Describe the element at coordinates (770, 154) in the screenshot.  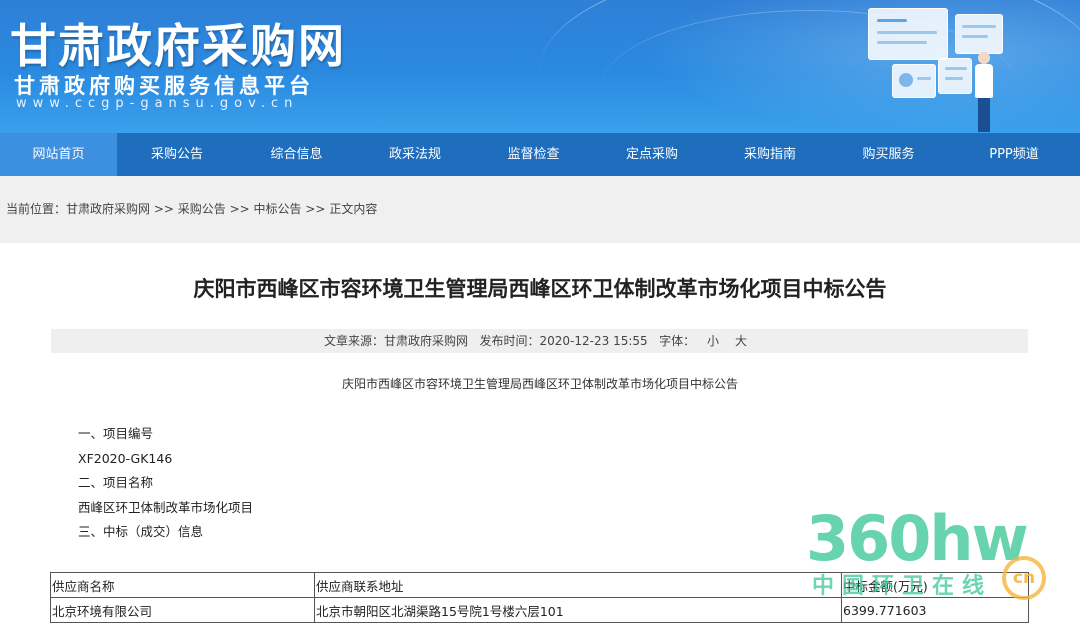
I see `nav-procurement-guide: 采购指南` at that location.